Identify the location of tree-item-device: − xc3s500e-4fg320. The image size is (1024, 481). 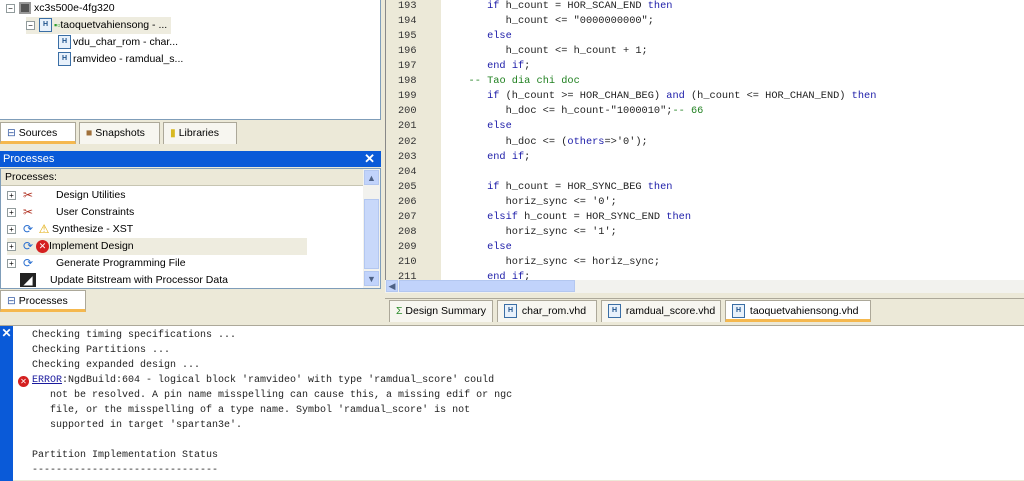
(60, 8).